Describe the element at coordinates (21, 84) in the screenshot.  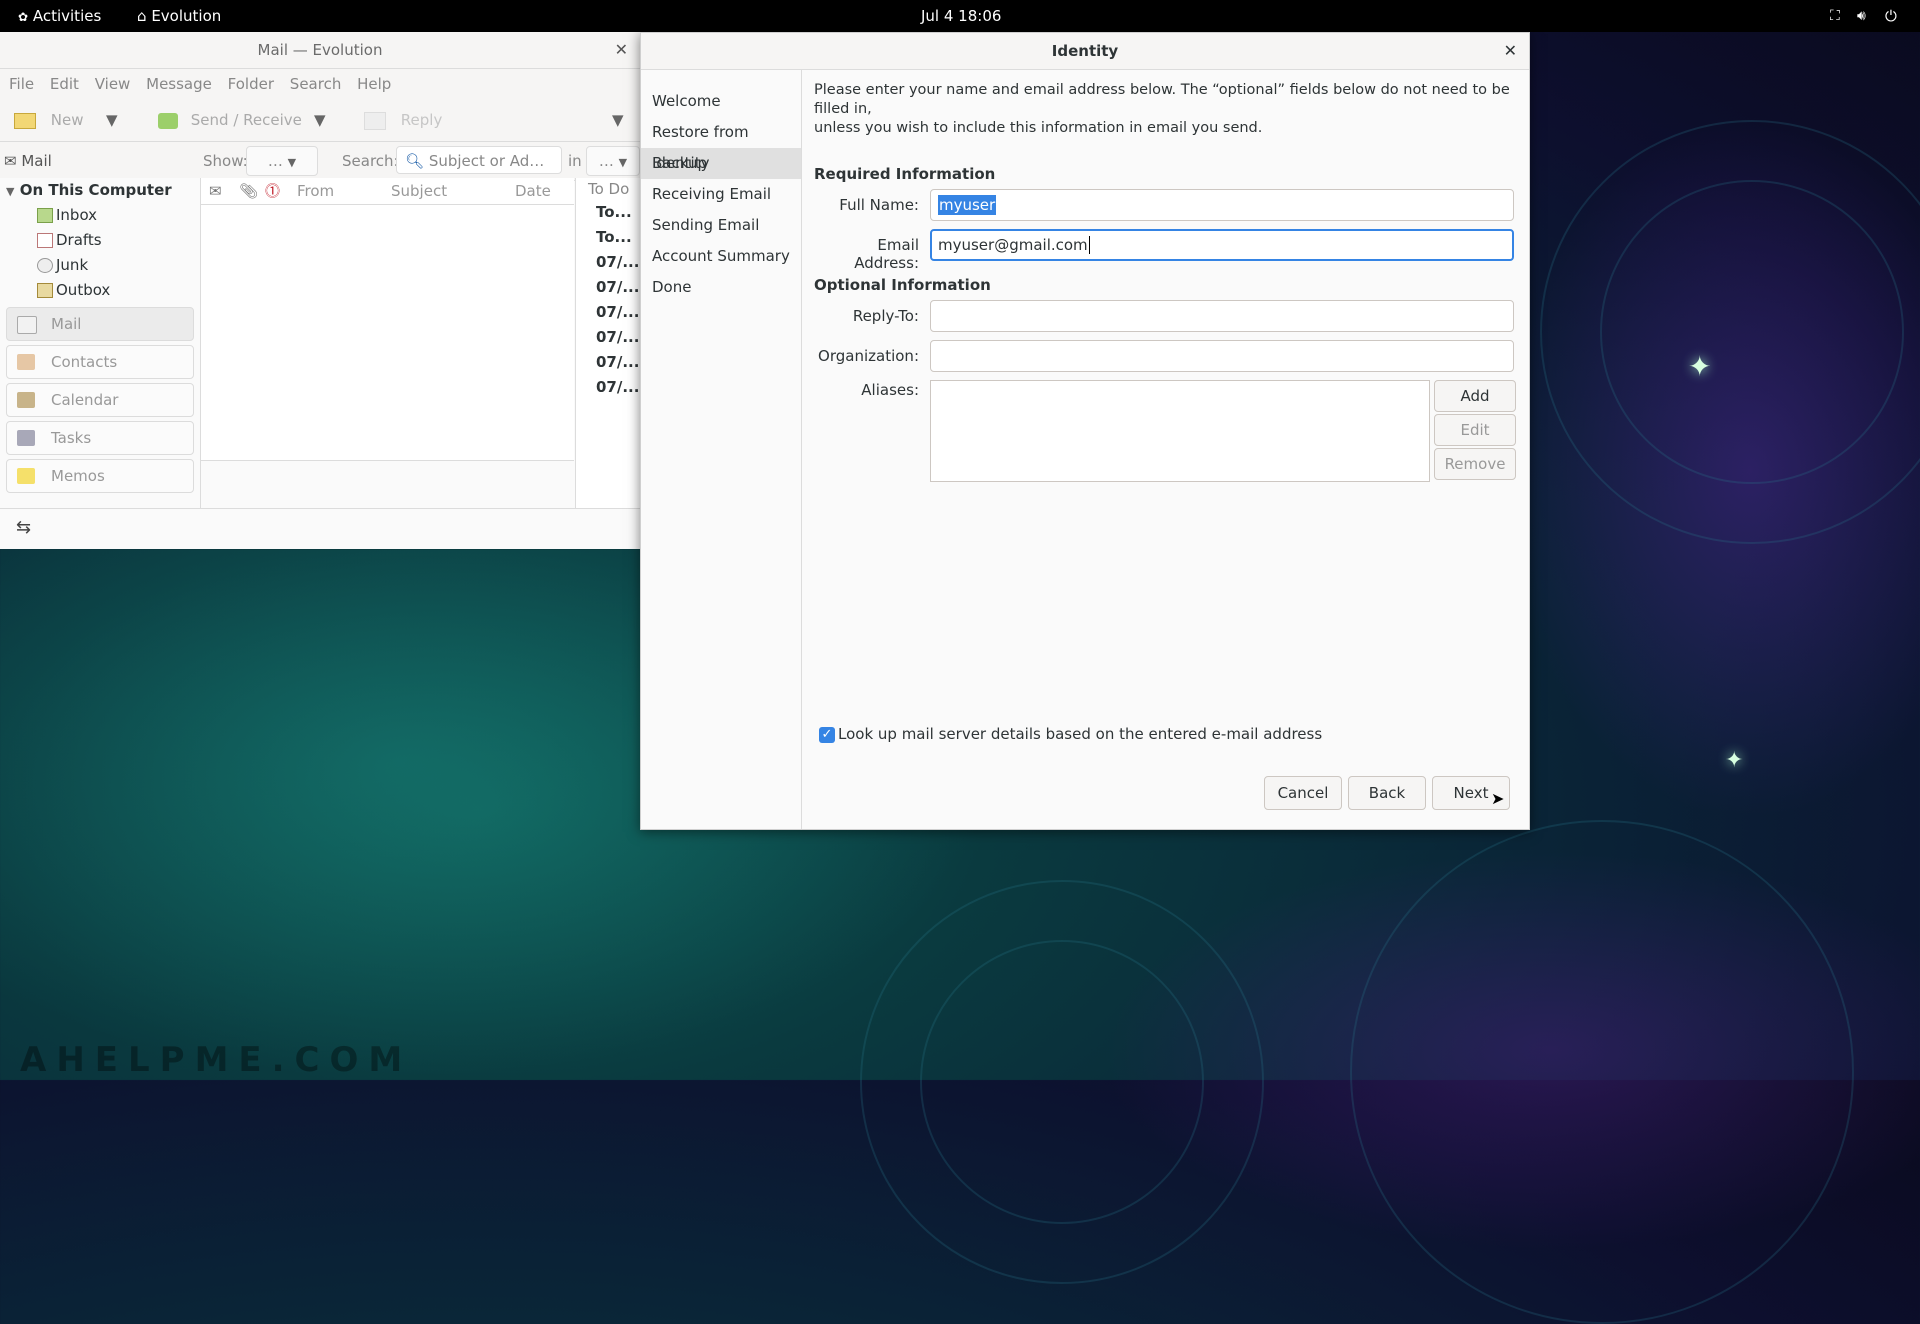
I see `menu-file: File` at that location.